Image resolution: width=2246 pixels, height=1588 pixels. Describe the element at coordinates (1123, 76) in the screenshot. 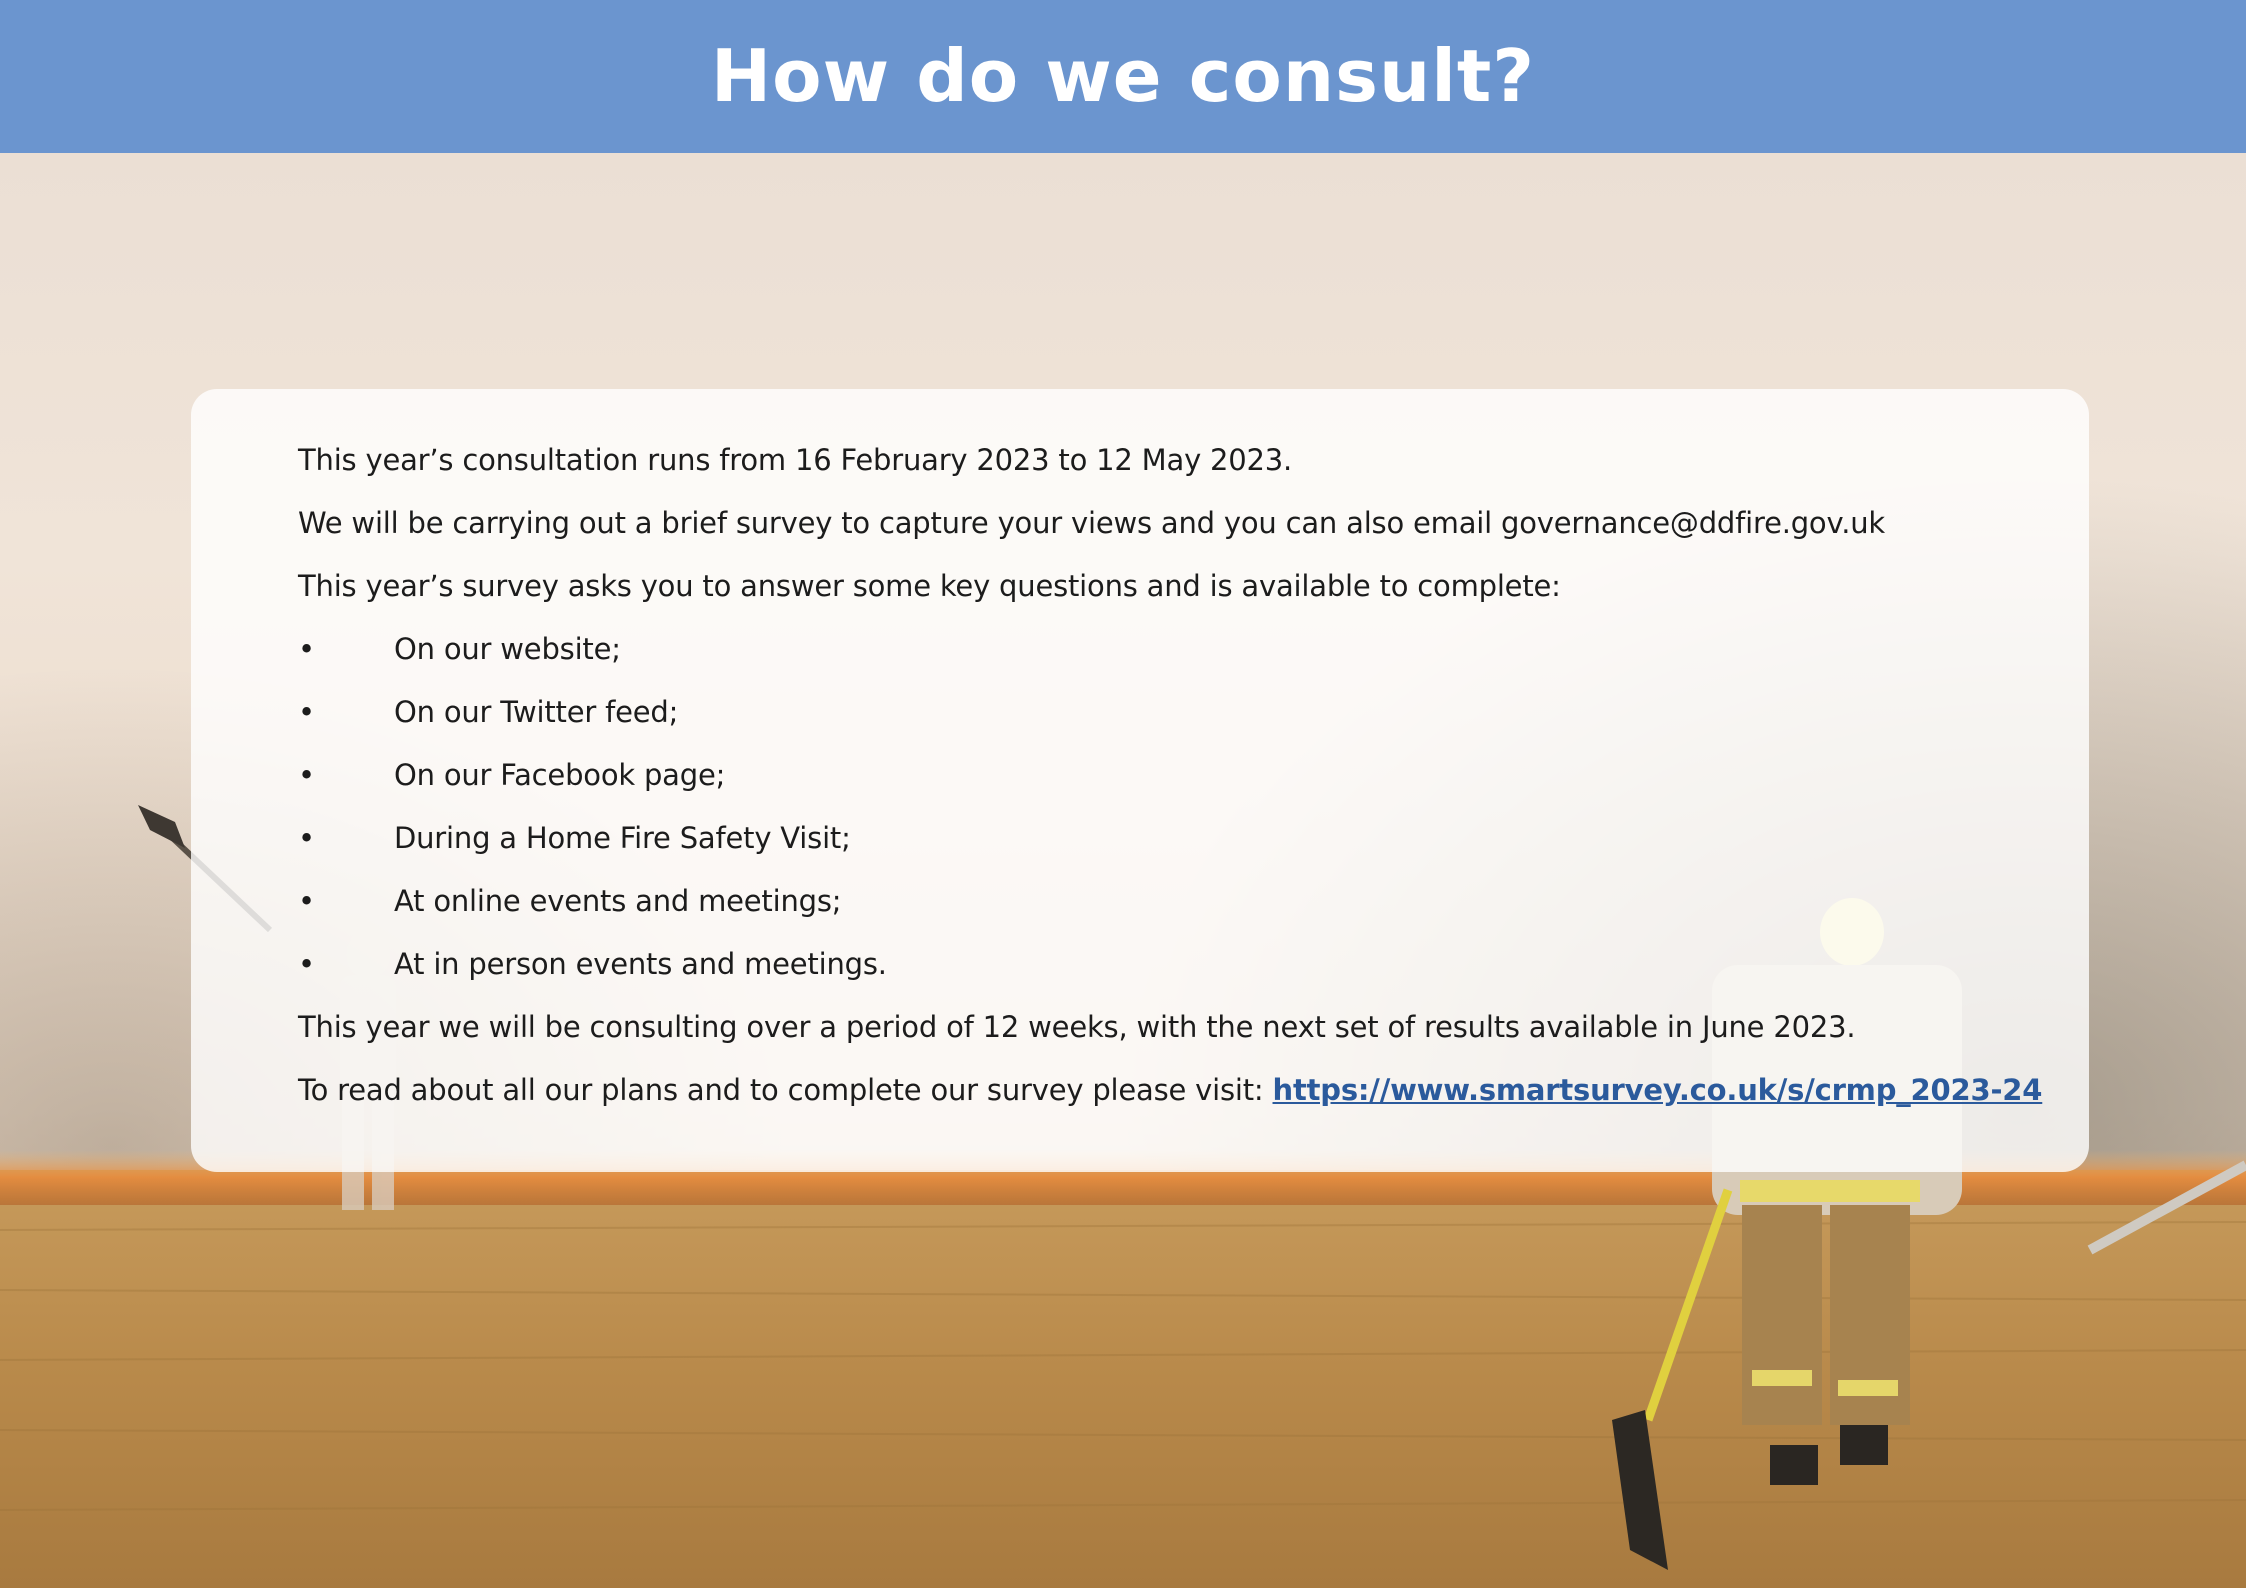

I see `page-title: How do we consult?` at that location.